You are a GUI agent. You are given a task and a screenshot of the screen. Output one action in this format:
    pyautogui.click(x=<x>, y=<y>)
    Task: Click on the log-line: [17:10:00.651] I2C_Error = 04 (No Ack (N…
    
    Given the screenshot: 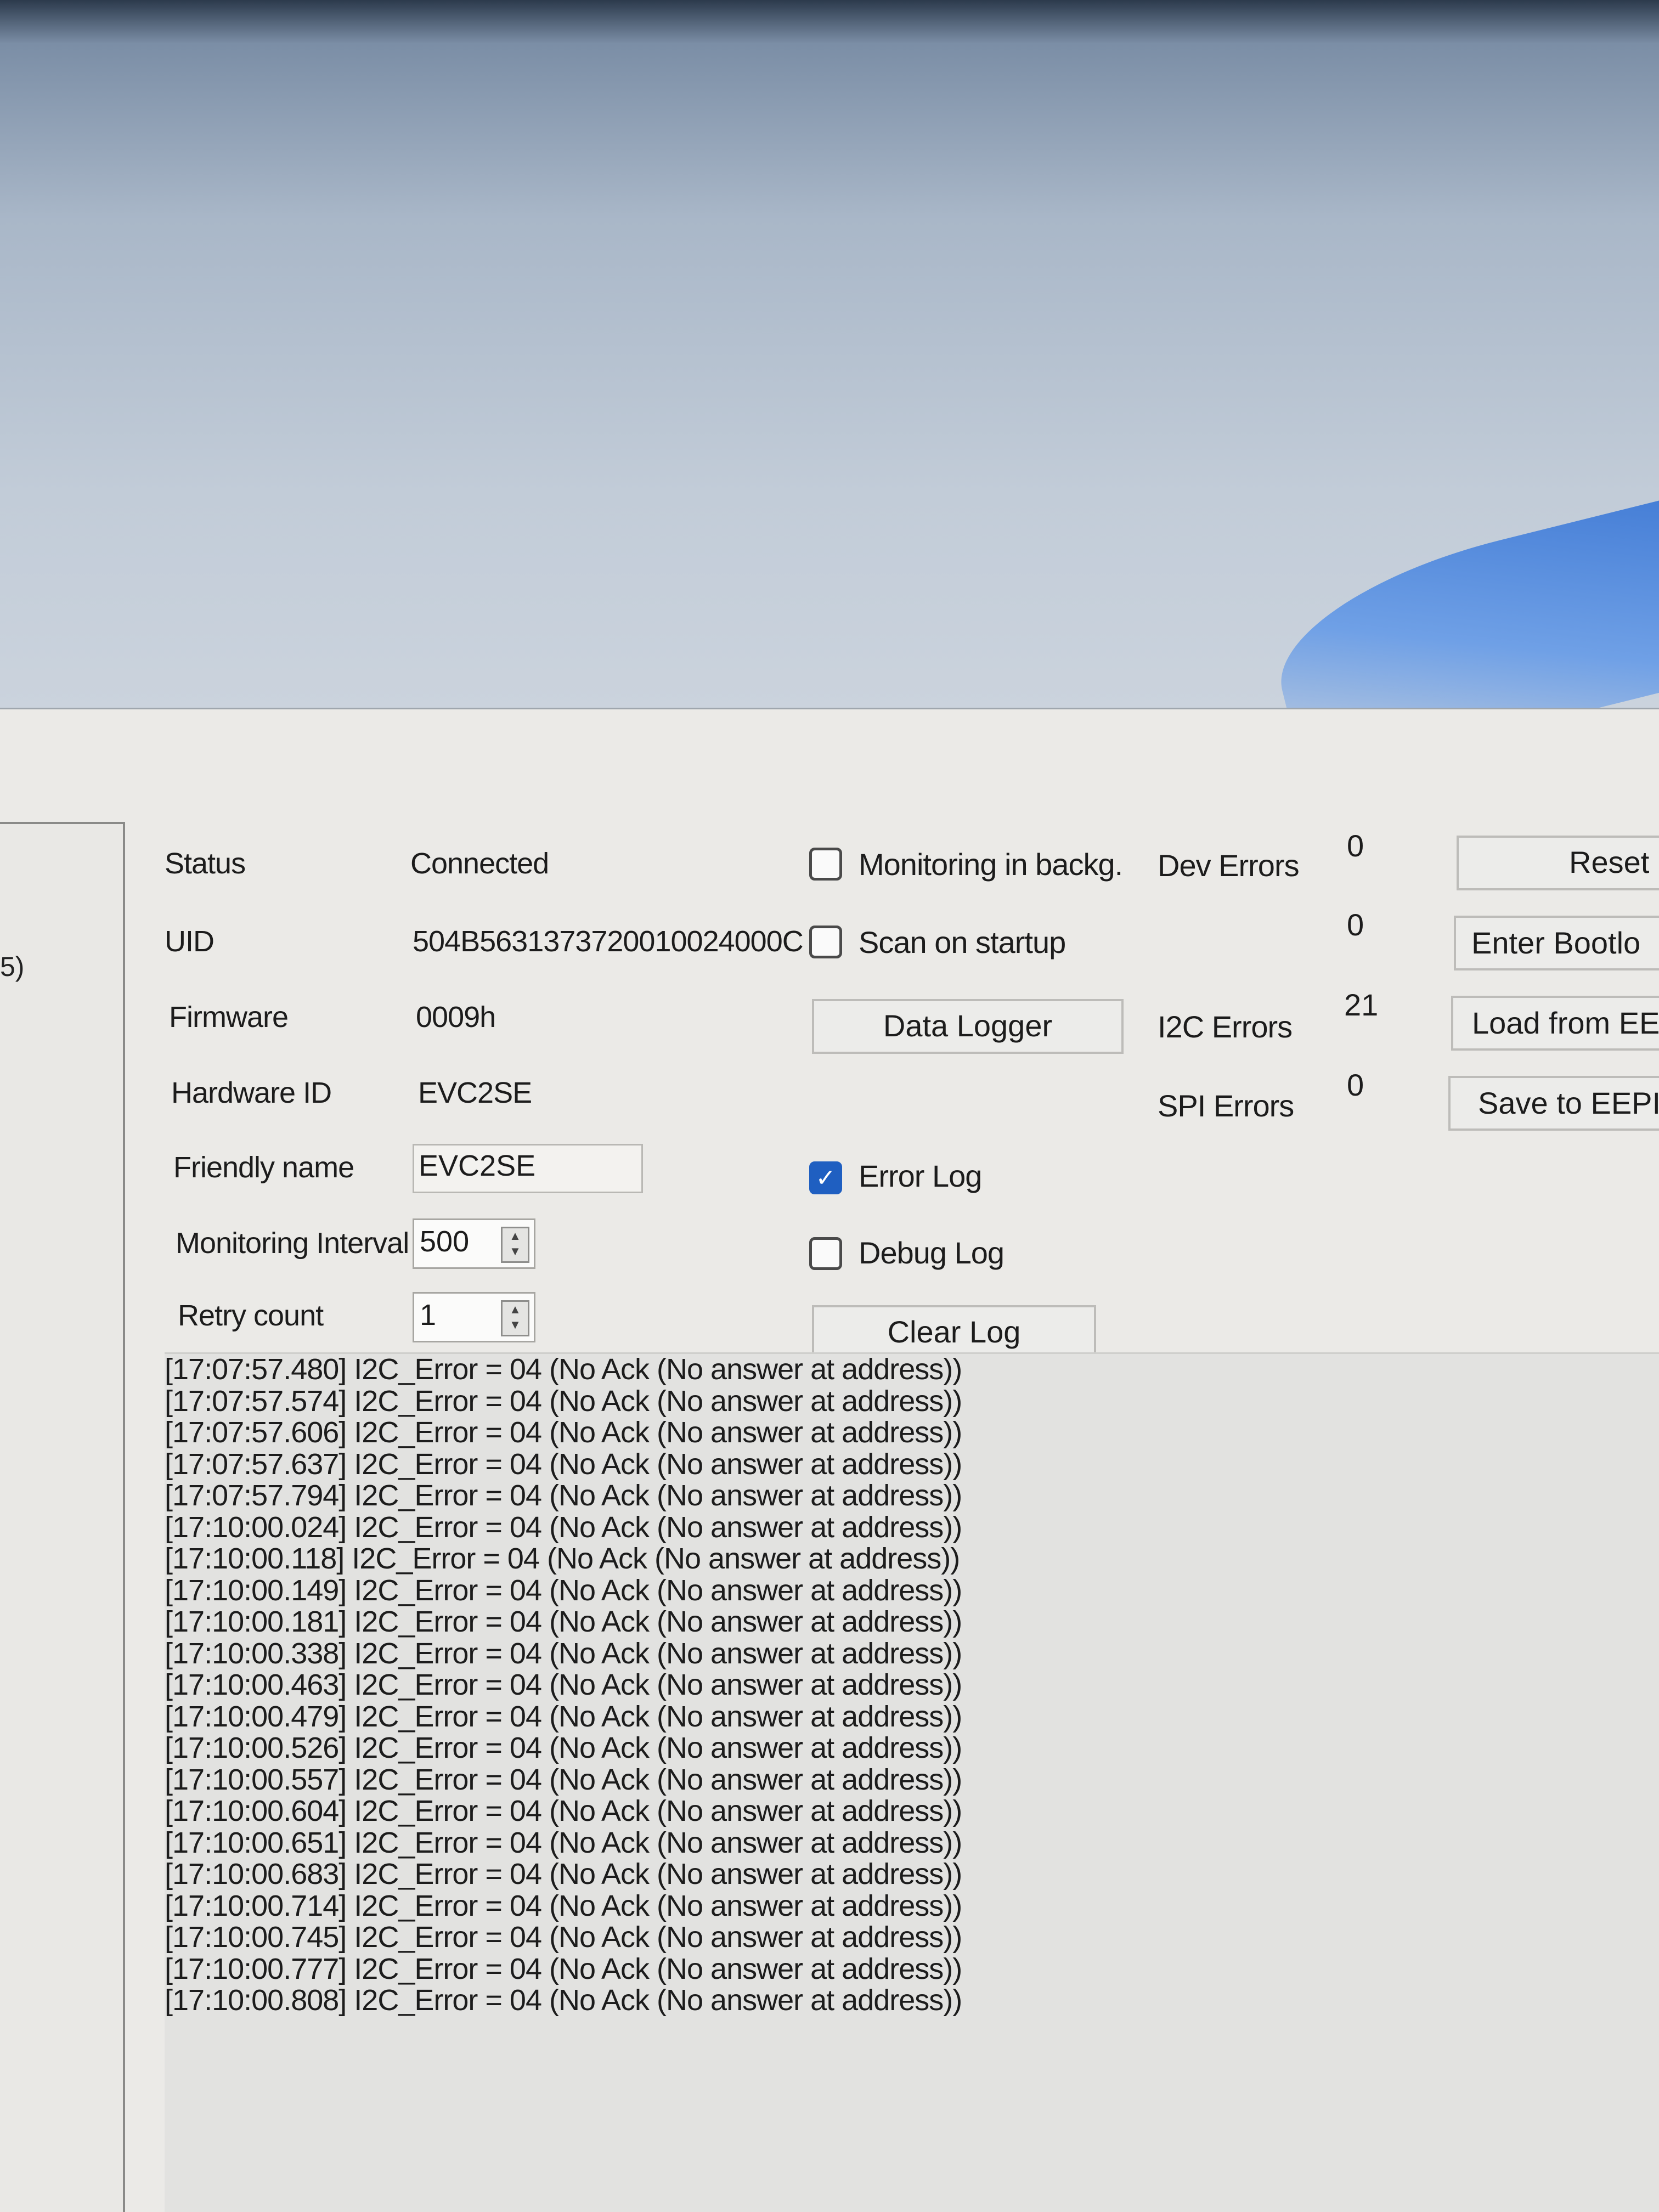 What is the action you would take?
    pyautogui.click(x=563, y=1843)
    